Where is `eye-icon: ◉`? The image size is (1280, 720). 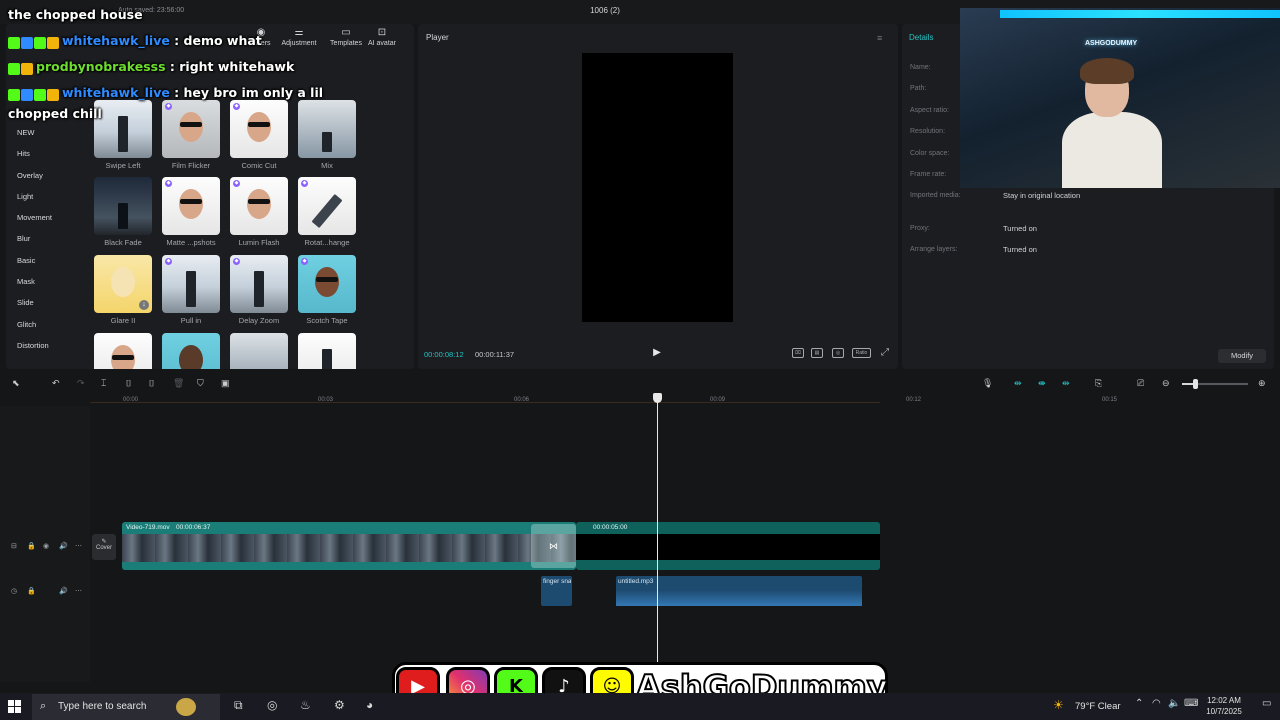 eye-icon: ◉ is located at coordinates (46, 546).